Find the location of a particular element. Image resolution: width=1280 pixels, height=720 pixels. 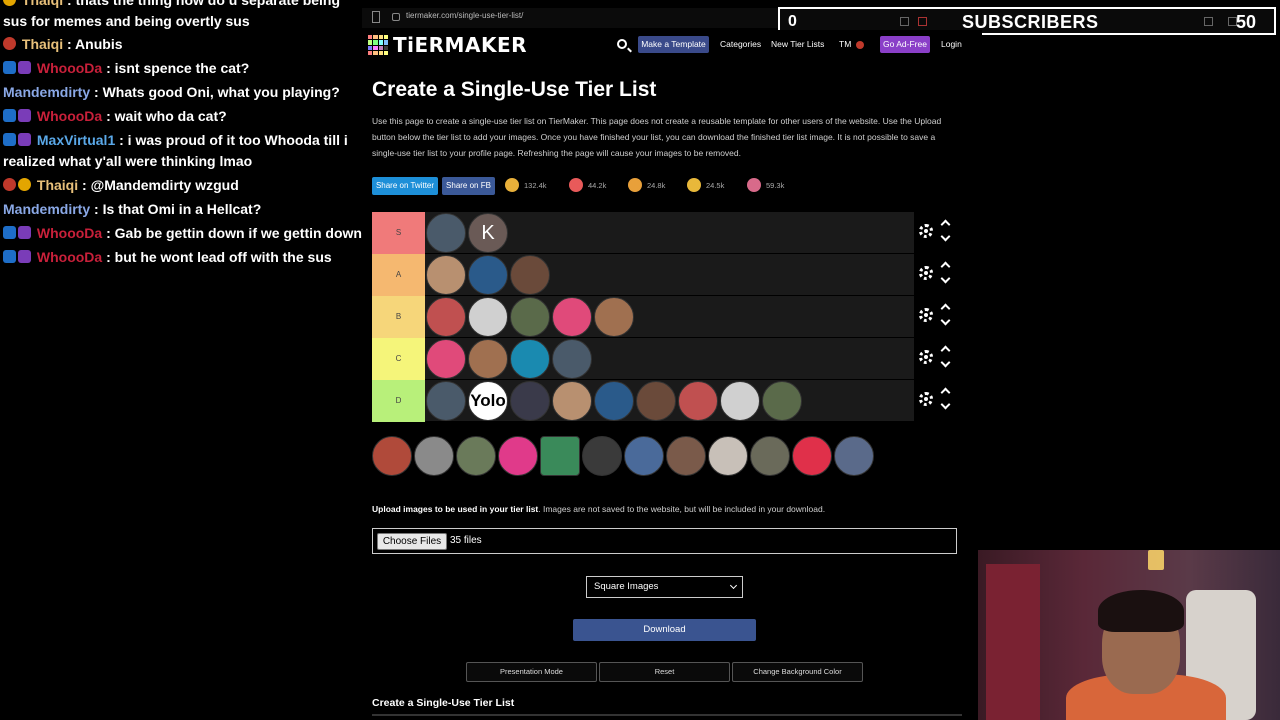

tier-label: D is located at coordinates (398, 401).